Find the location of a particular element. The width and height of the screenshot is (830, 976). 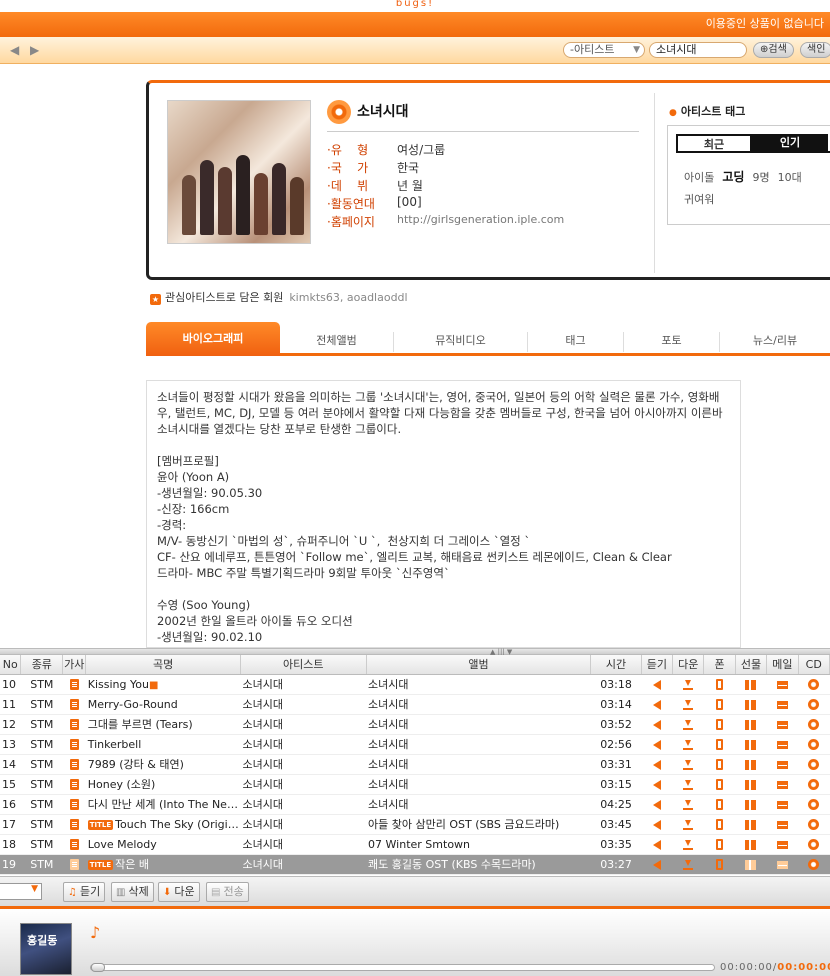

track-title: Love Melody is located at coordinates (122, 844).